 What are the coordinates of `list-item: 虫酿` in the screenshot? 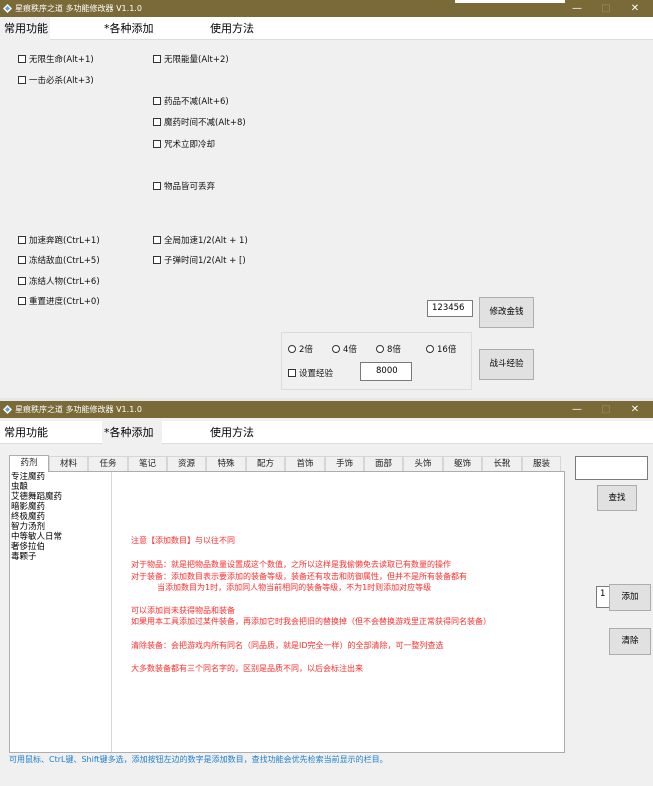 It's located at (60, 487).